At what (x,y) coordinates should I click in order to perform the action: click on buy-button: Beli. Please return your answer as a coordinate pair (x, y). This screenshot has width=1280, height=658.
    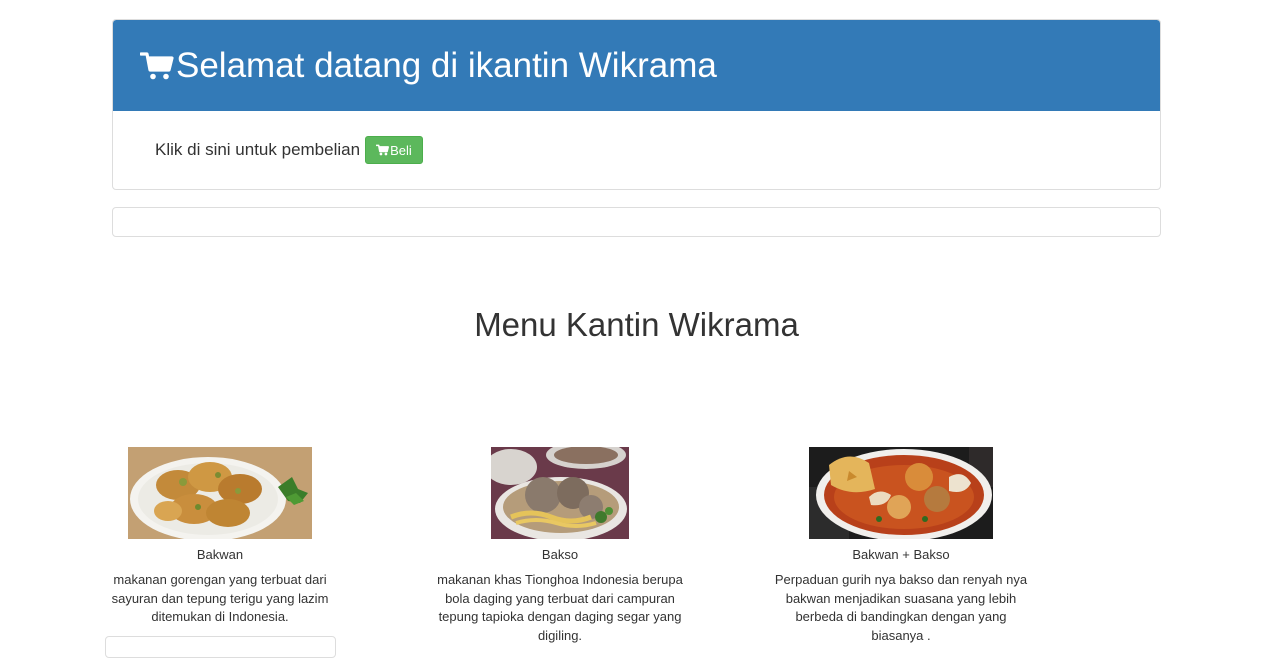
    Looking at the image, I should click on (394, 150).